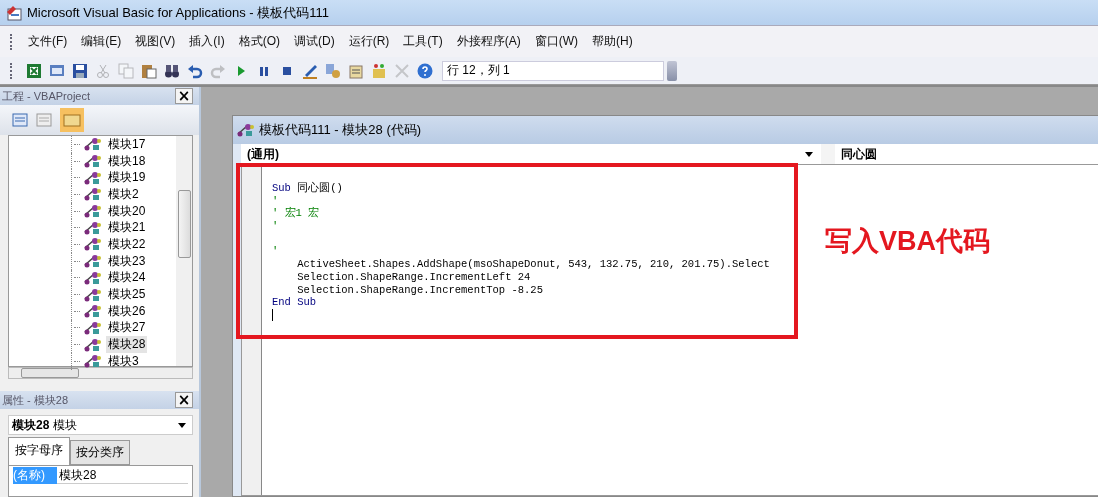 This screenshot has width=1098, height=497. Describe the element at coordinates (127, 178) in the screenshot. I see `tree-item: 模块19` at that location.